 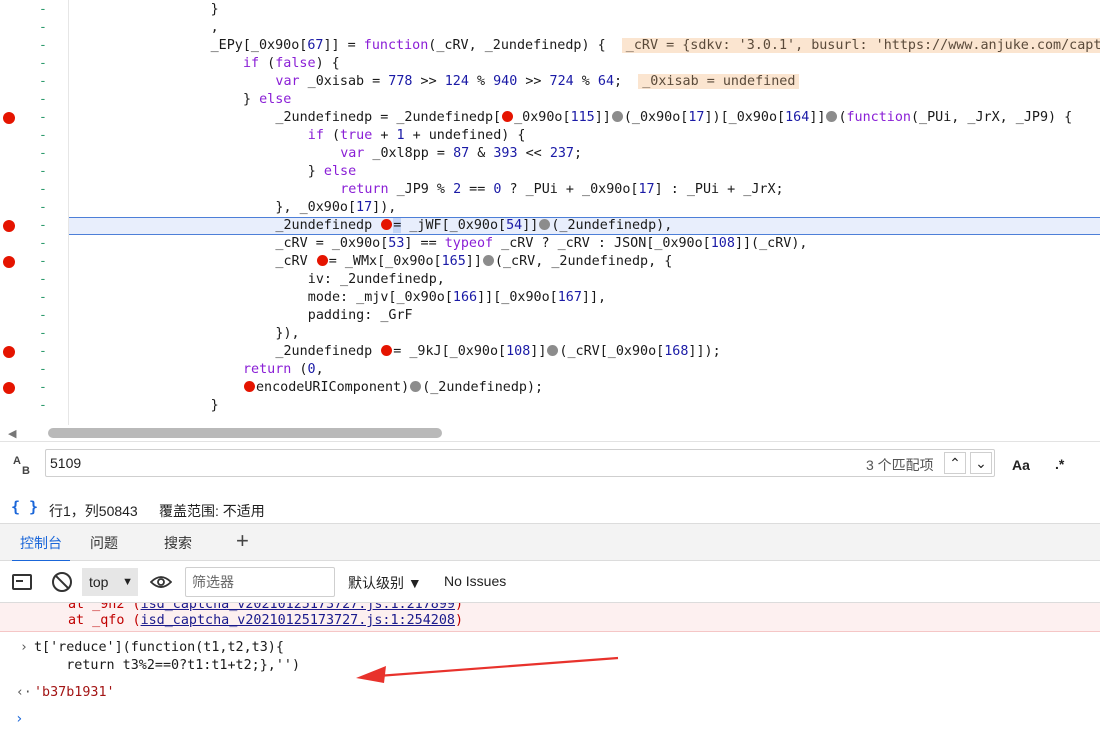 I want to click on eye-icon, so click(x=161, y=582).